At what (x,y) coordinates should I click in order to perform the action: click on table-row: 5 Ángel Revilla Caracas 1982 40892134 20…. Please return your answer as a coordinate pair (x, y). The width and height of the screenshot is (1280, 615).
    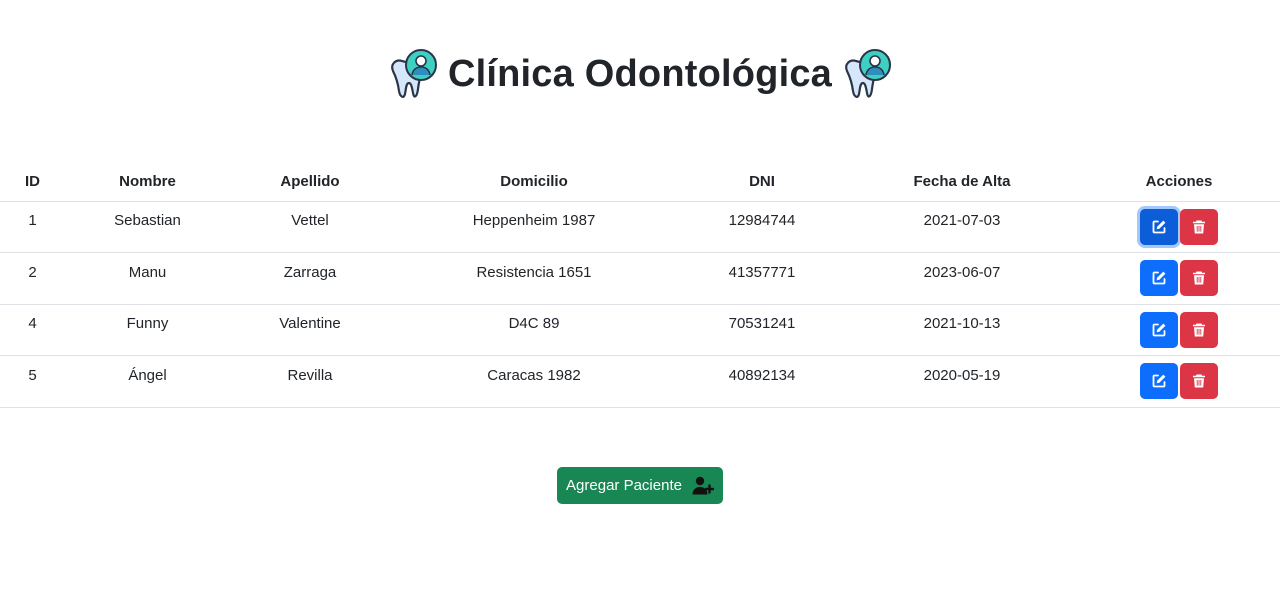
    Looking at the image, I should click on (640, 381).